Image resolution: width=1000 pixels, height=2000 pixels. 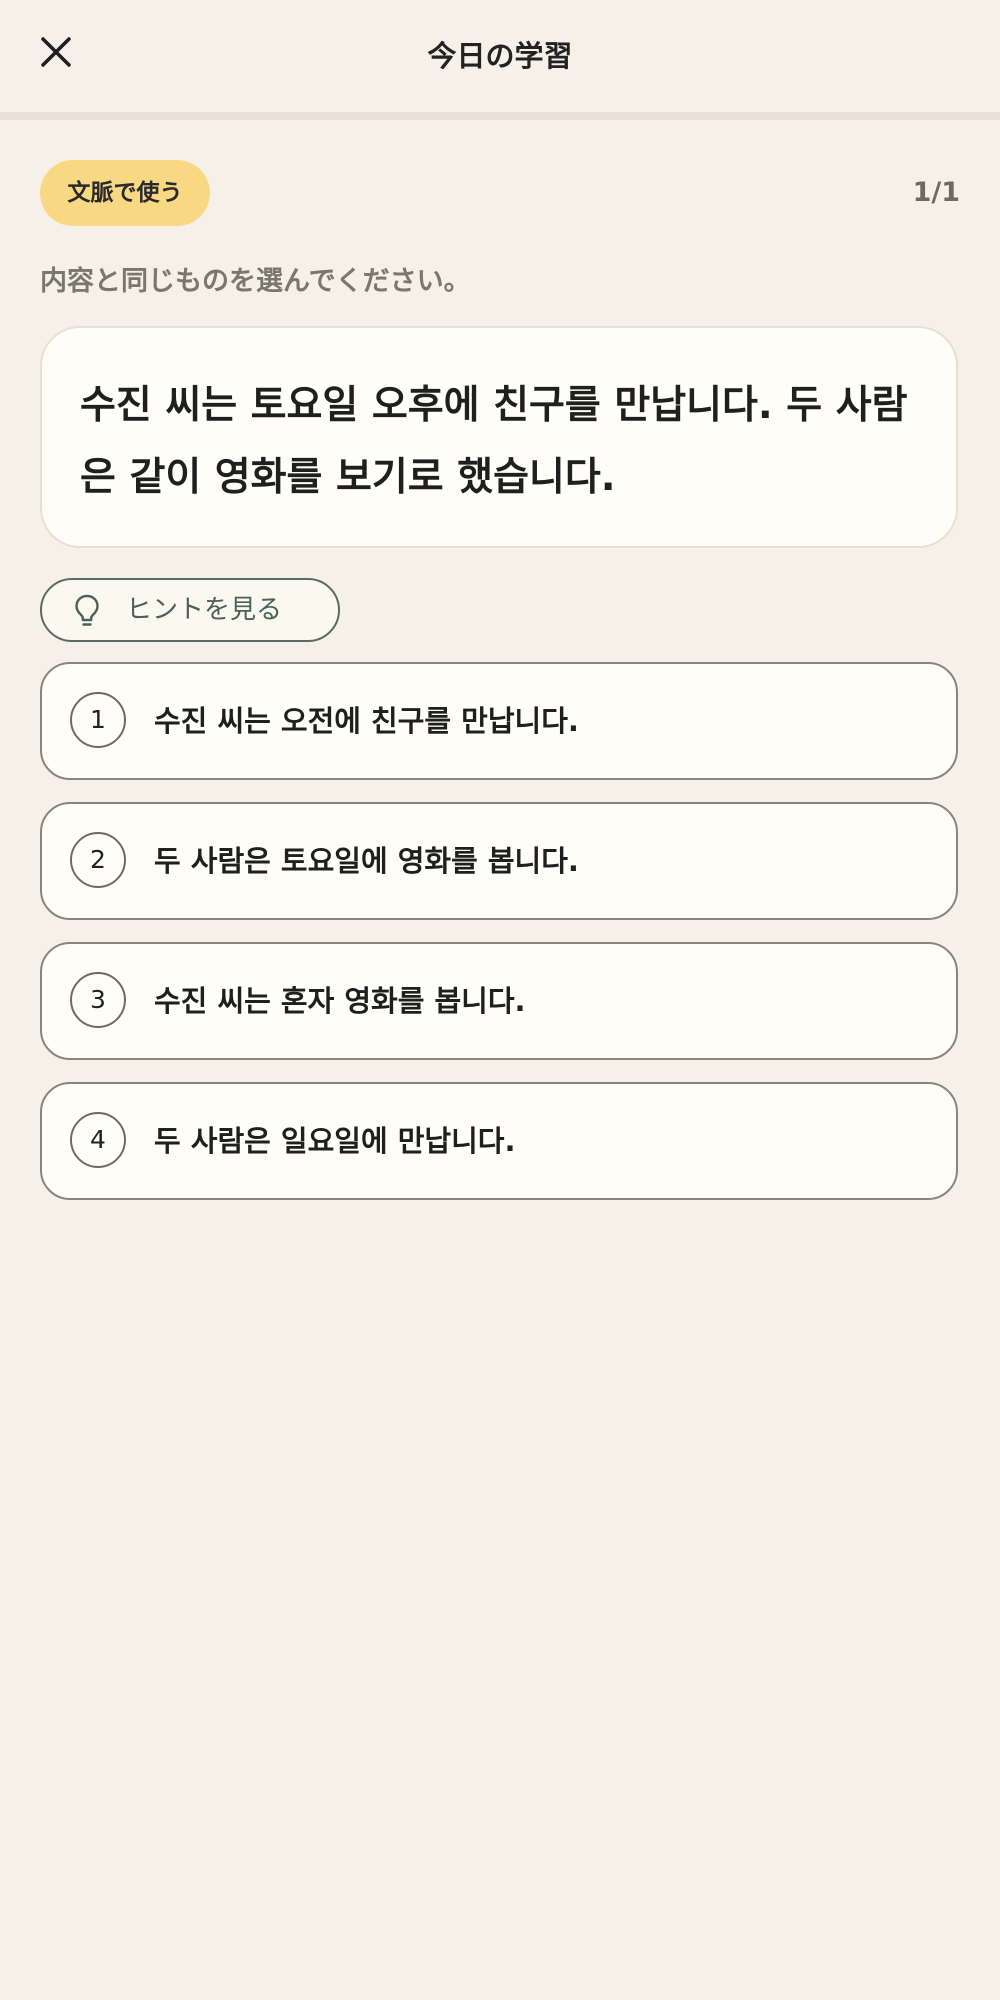 What do you see at coordinates (366, 721) in the screenshot?
I see `option-text: 수진 씨는 오전에 친구를 만납니다.` at bounding box center [366, 721].